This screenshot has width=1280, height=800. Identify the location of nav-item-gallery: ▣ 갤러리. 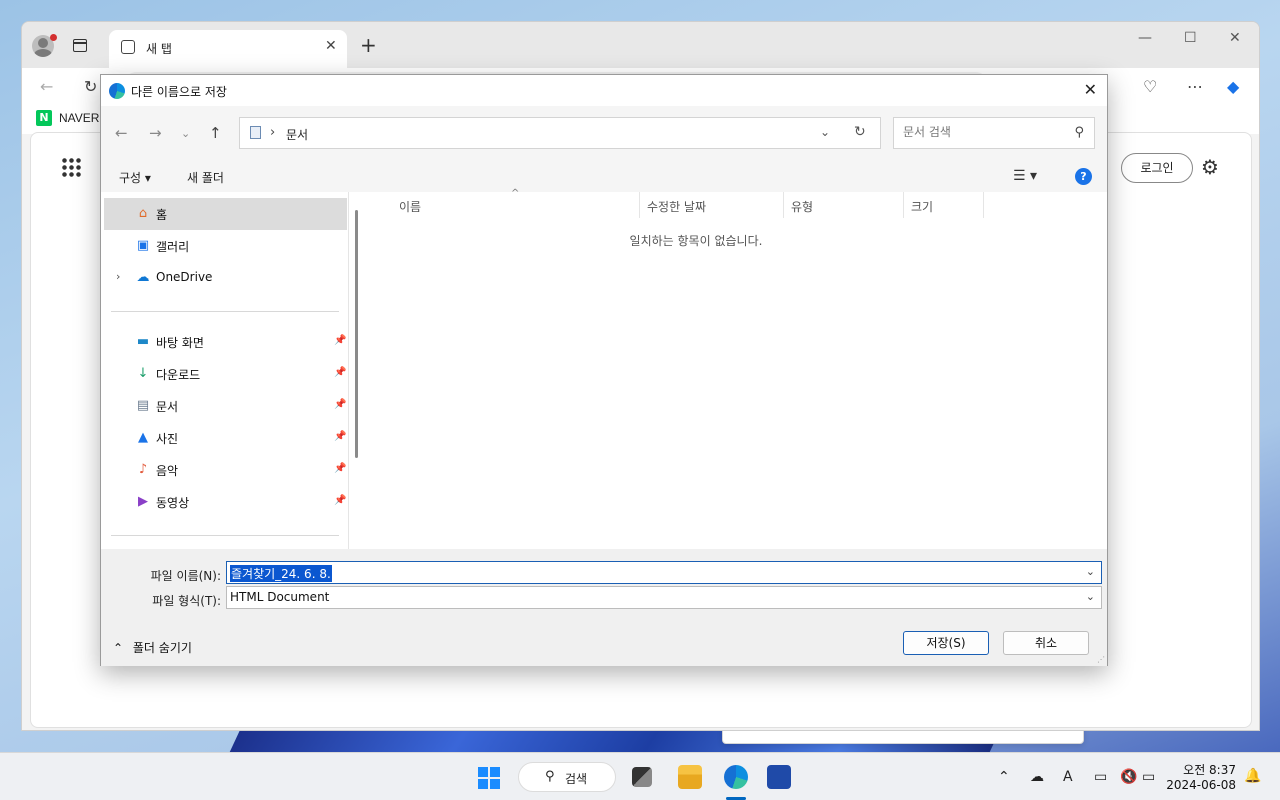
(225, 246).